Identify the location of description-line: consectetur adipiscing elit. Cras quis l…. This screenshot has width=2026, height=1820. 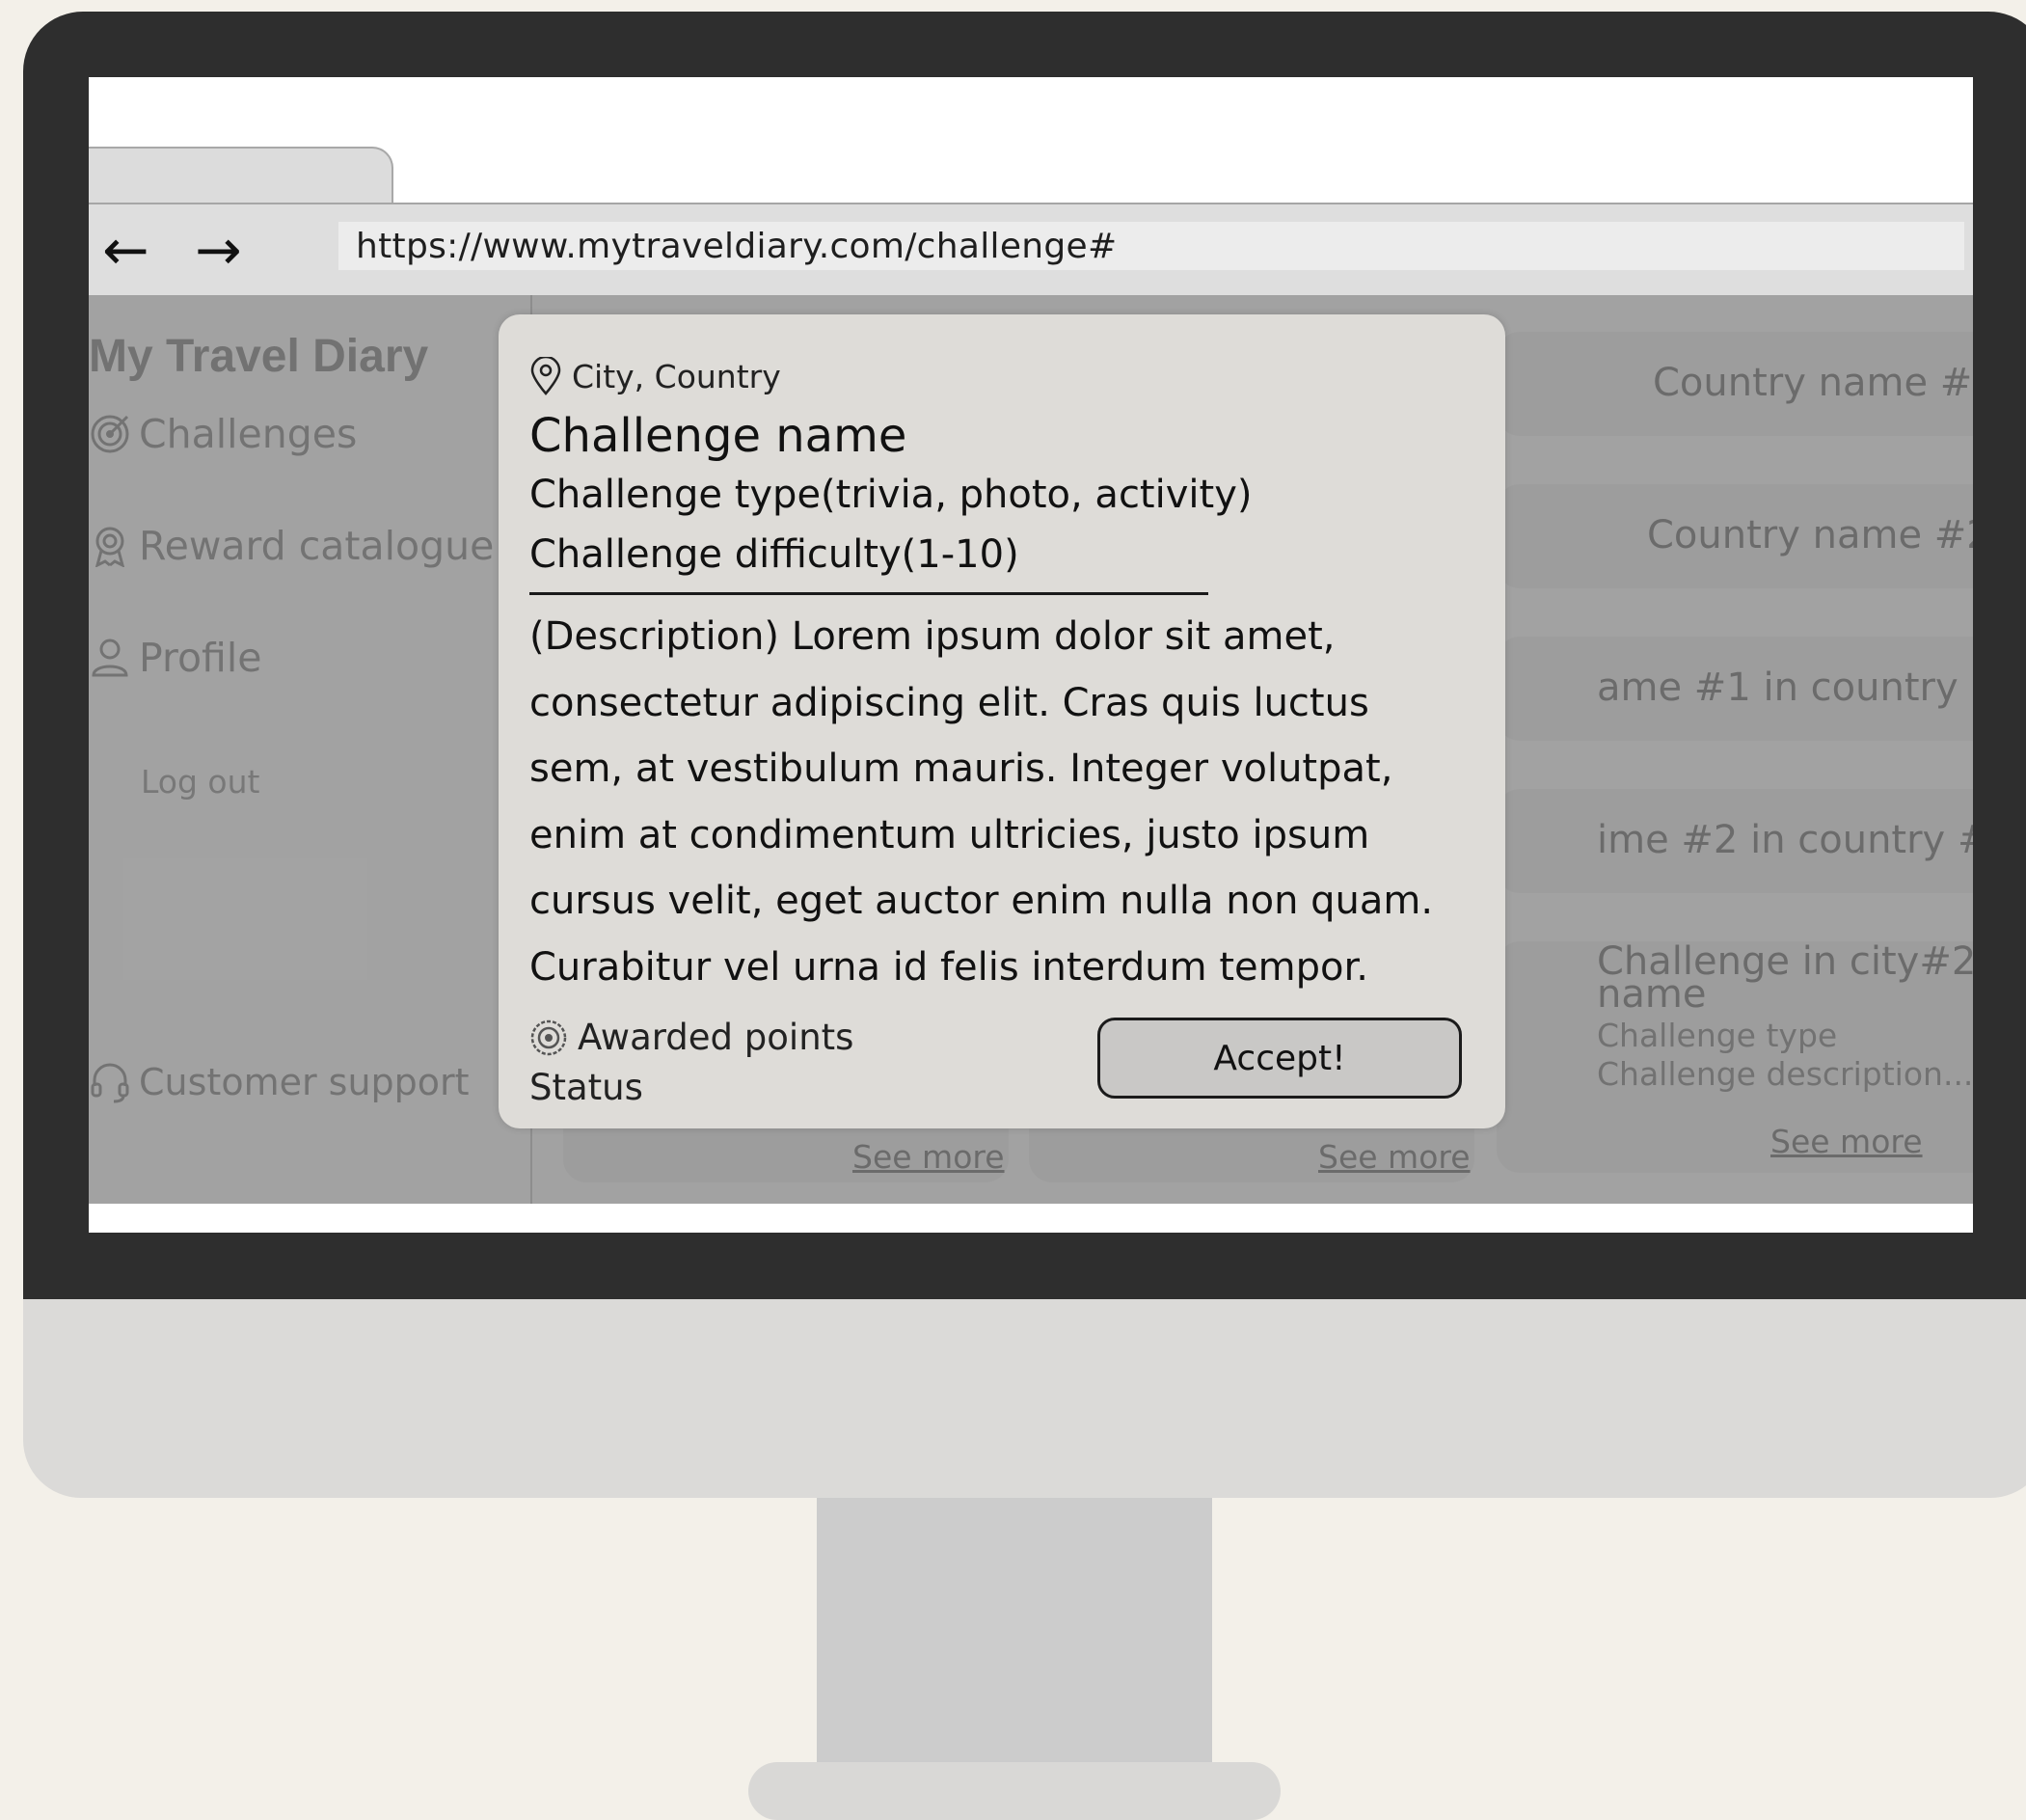
(949, 703).